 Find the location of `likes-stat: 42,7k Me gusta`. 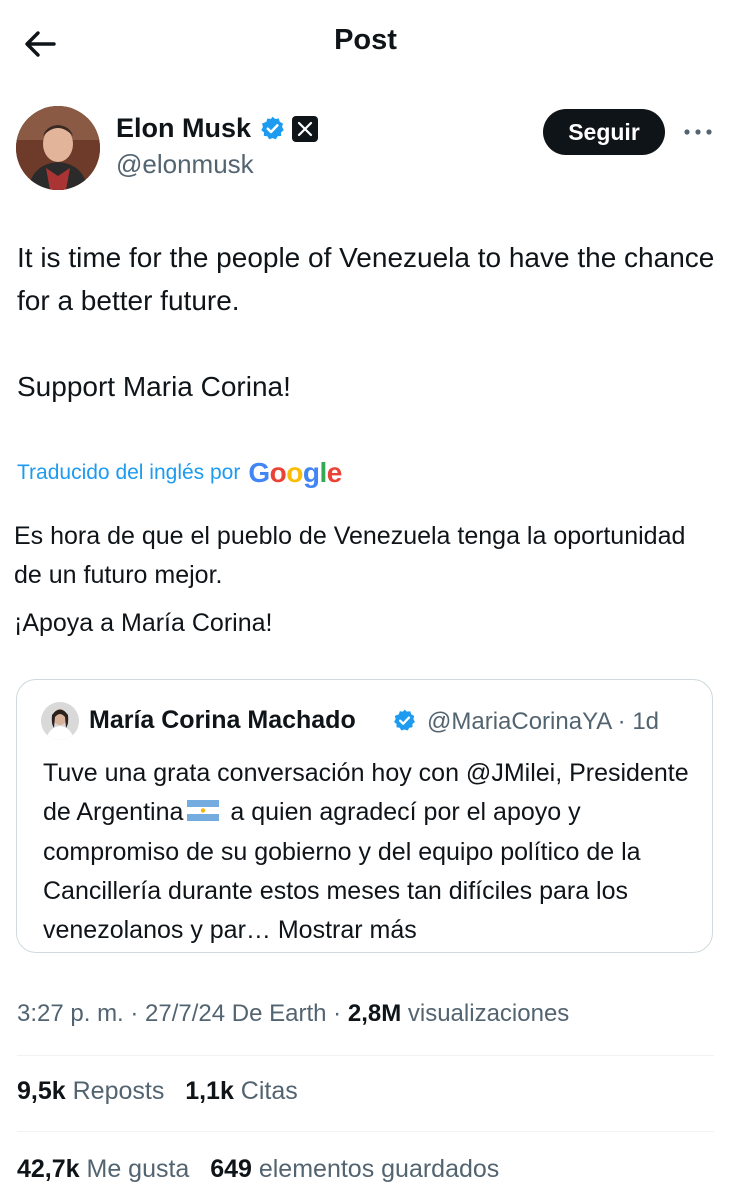

likes-stat: 42,7k Me gusta is located at coordinates (103, 1169).